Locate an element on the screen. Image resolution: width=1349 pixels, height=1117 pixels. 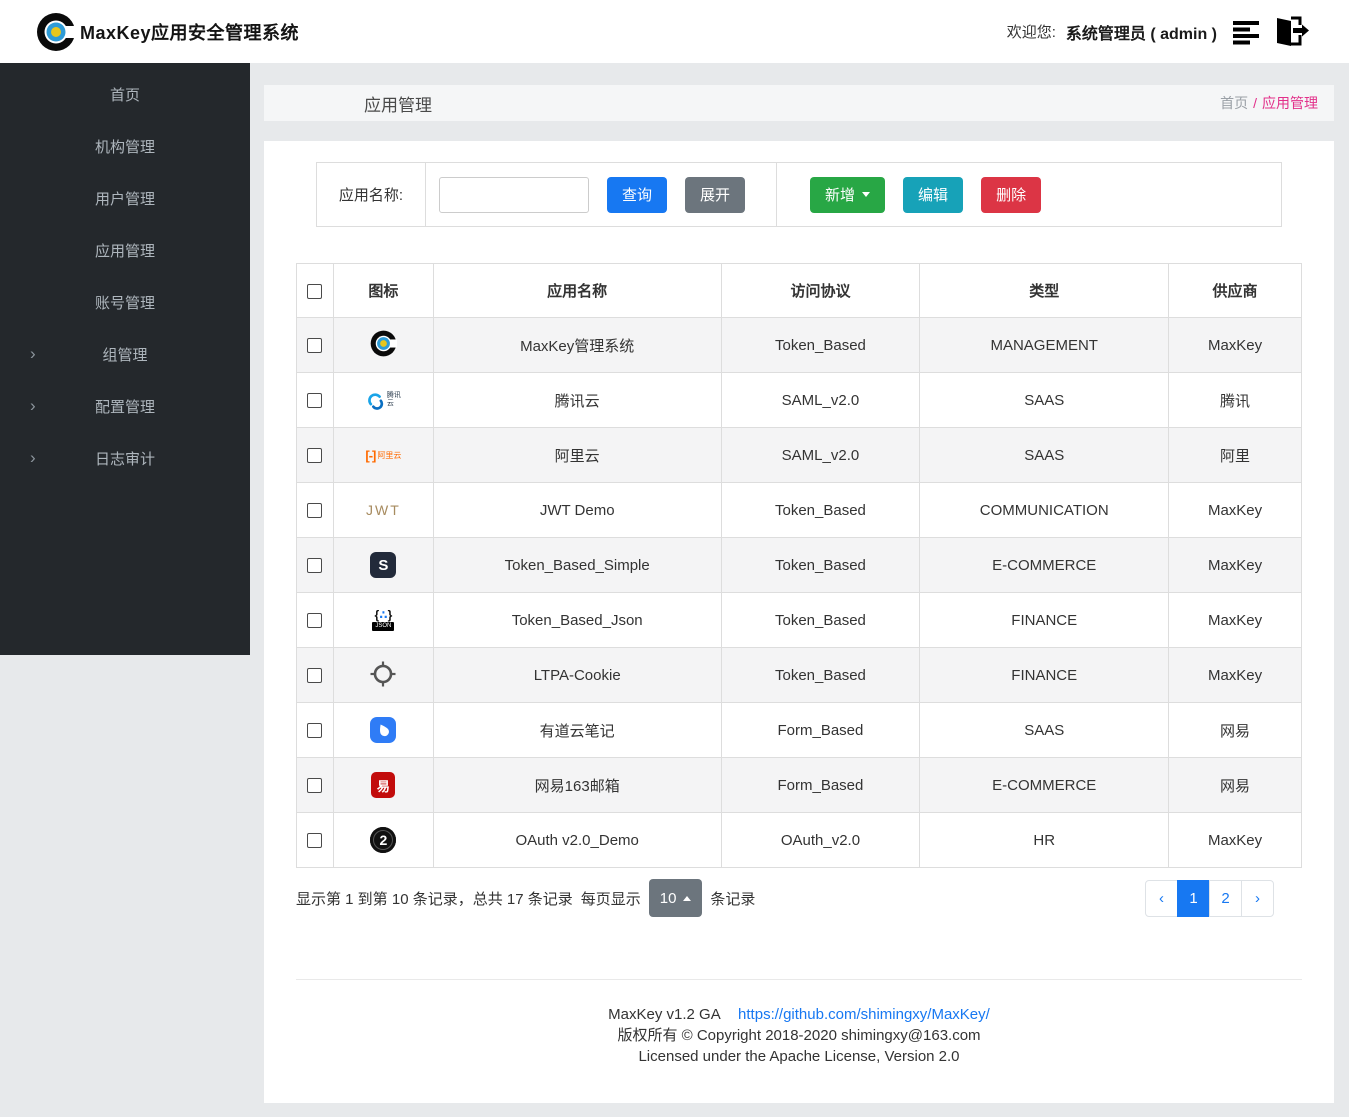
type-cell: COMMUNICATION is located at coordinates (1044, 510).